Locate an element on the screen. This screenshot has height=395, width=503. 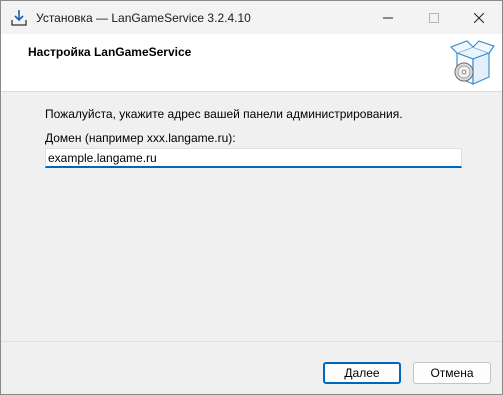
maximize-button is located at coordinates (434, 17).